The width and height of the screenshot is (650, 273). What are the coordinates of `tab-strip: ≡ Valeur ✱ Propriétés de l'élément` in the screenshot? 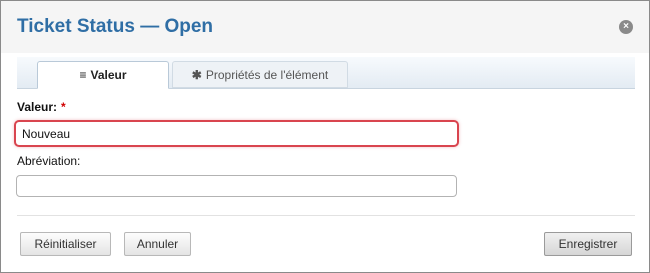 It's located at (326, 73).